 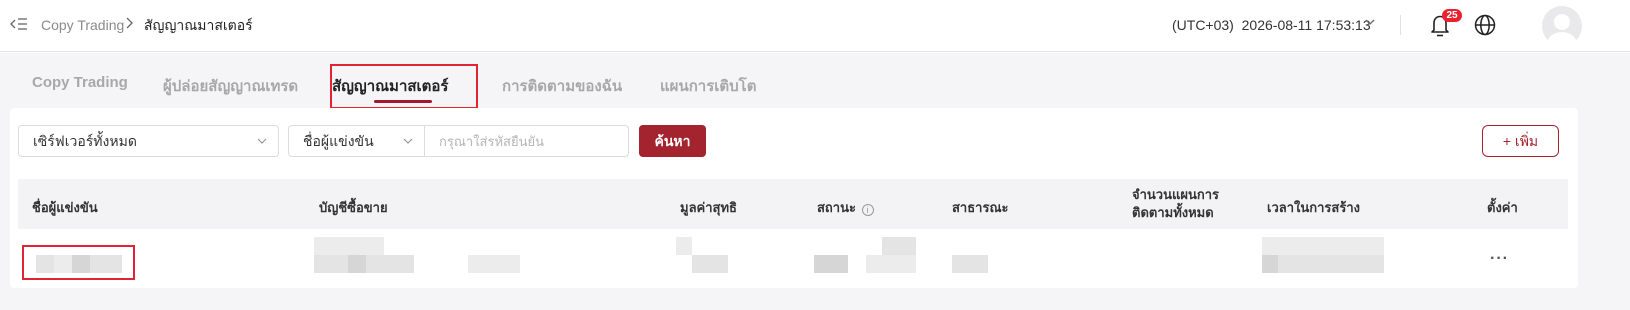 What do you see at coordinates (65, 207) in the screenshot?
I see `column-header-contestant-name: ชื่อผู้แข่งขัน` at bounding box center [65, 207].